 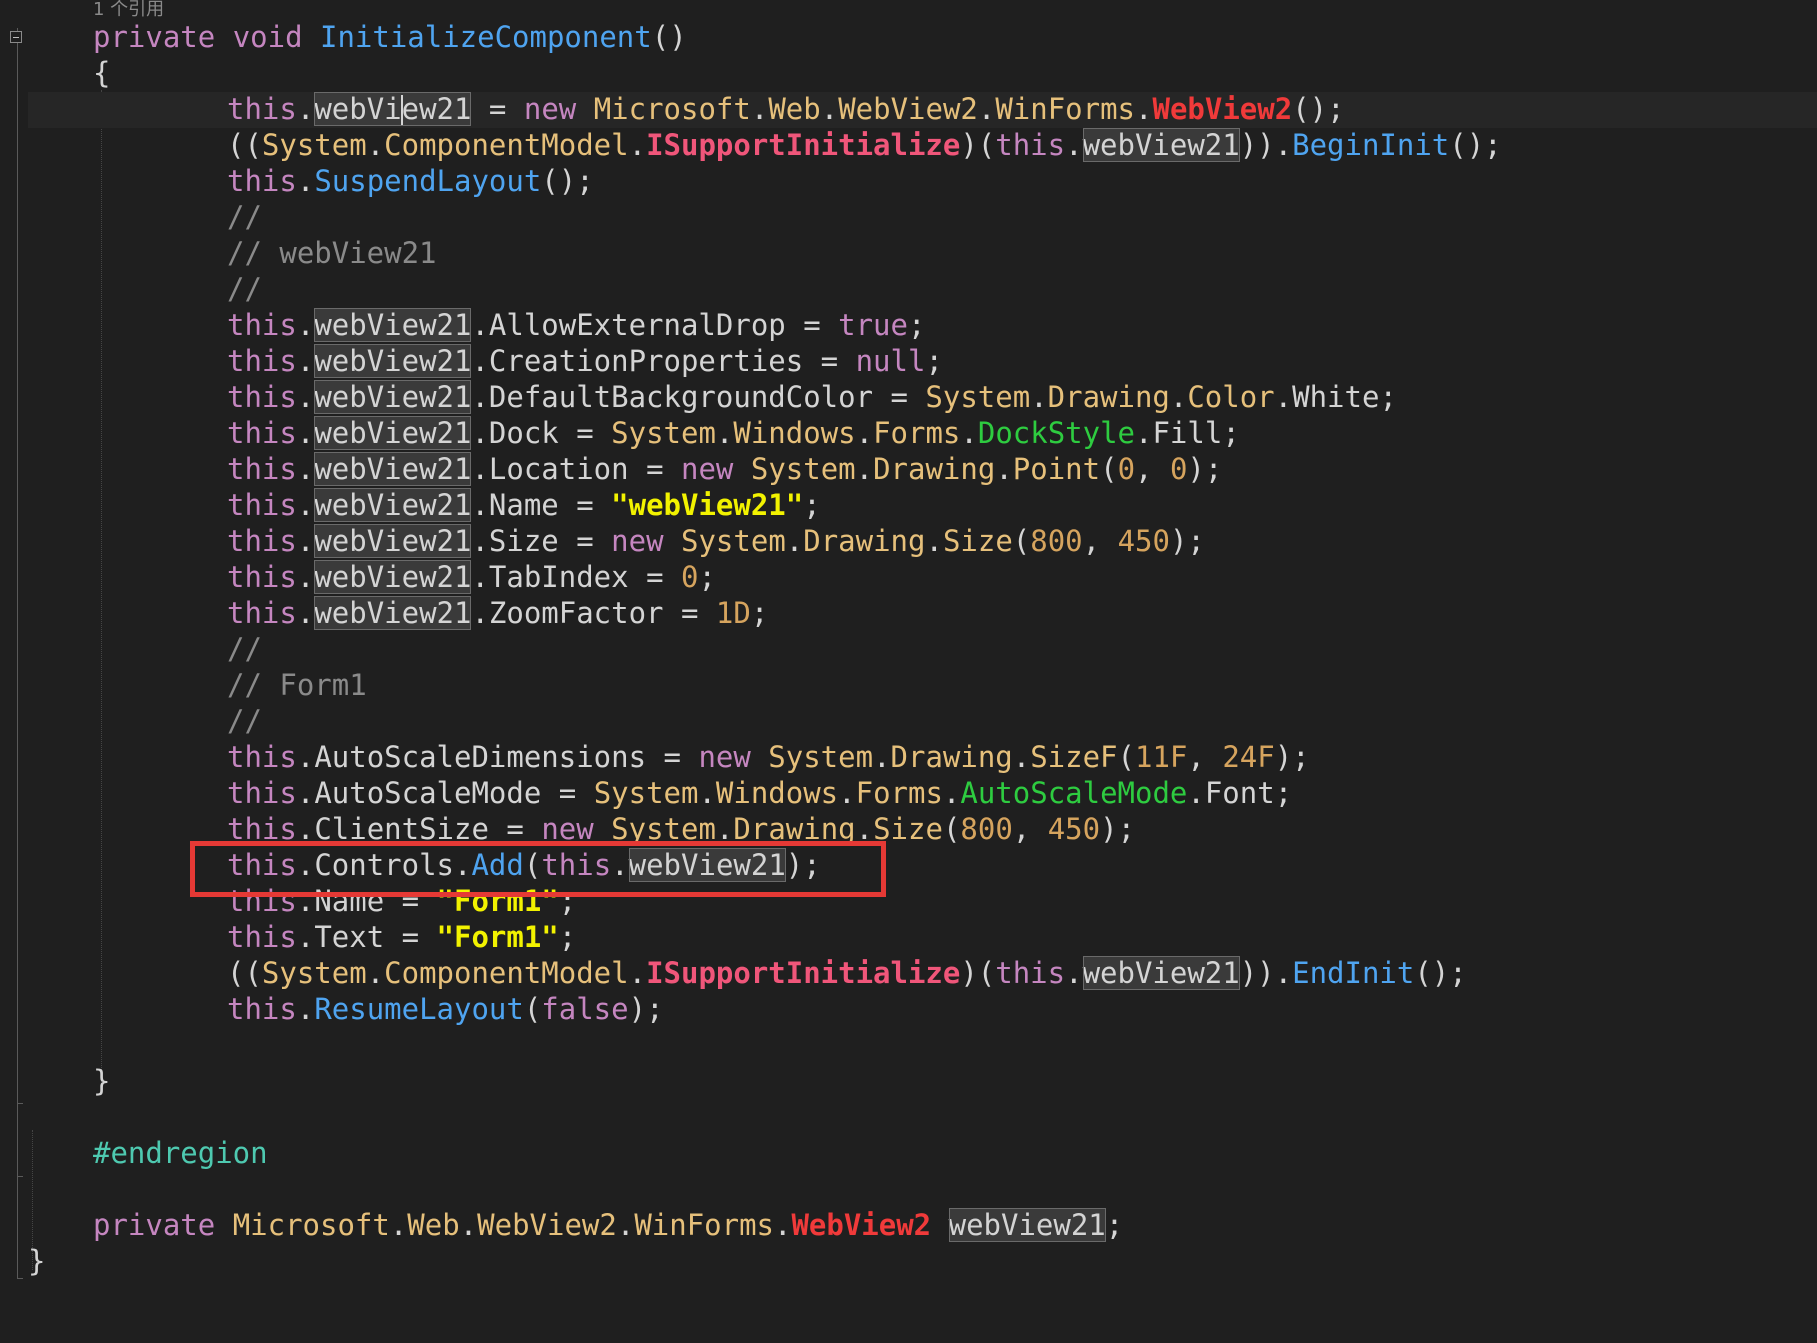 I want to click on code-comment: // Form1, so click(x=297, y=685).